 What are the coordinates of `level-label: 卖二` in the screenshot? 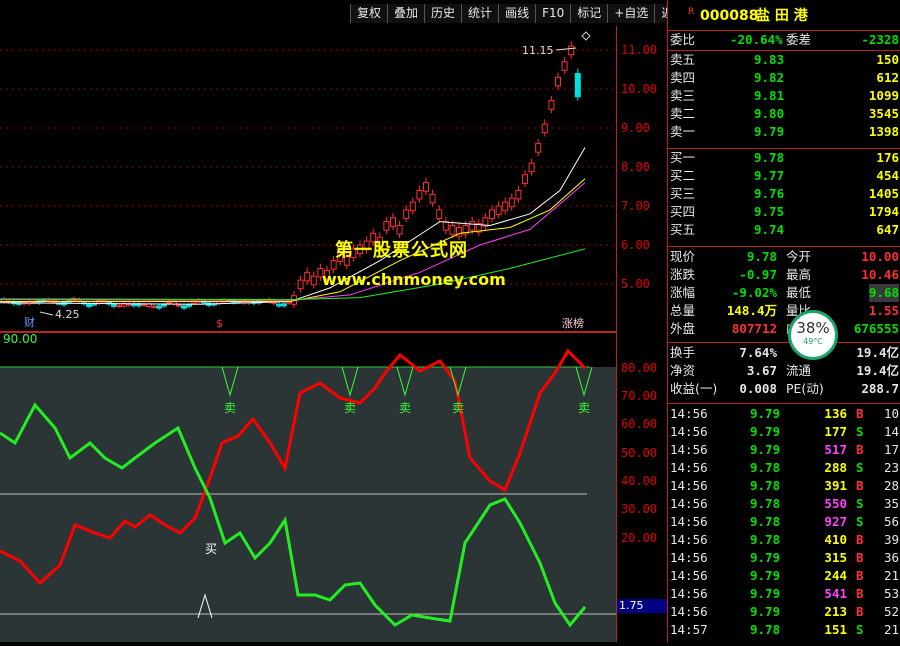 It's located at (683, 113).